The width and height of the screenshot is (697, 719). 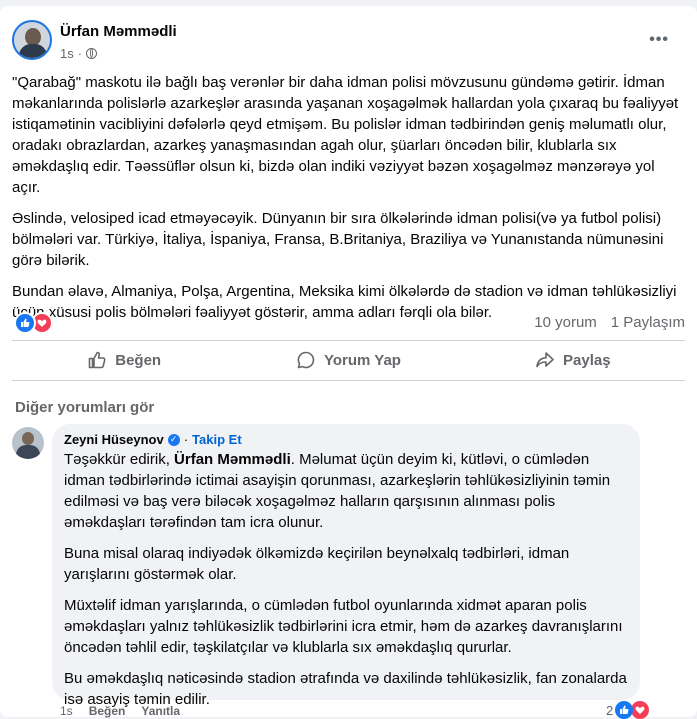 I want to click on comment-button: Yorum Yap, so click(x=348, y=360).